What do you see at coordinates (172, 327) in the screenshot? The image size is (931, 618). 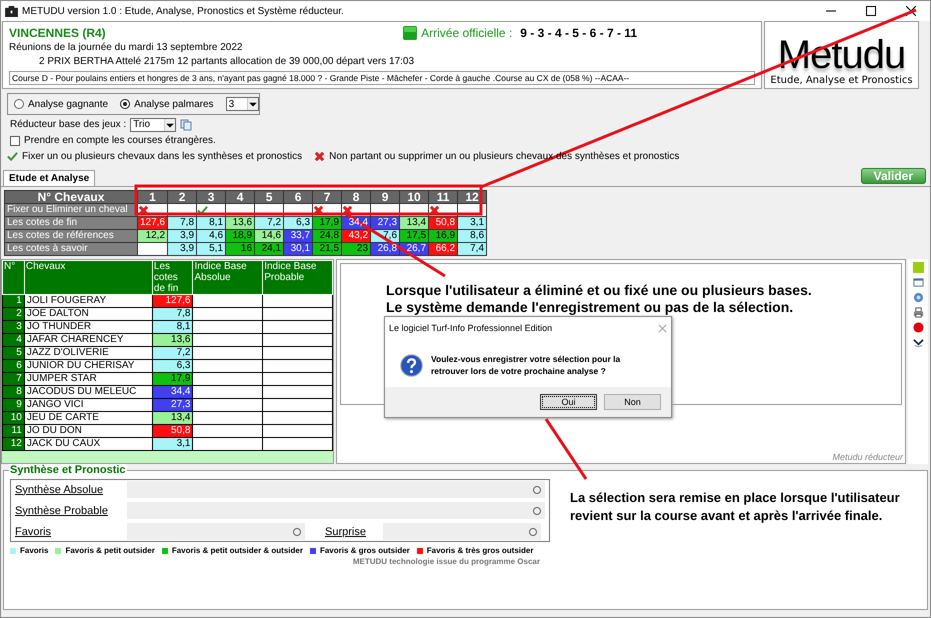 I see `odds-cell: 8,1` at bounding box center [172, 327].